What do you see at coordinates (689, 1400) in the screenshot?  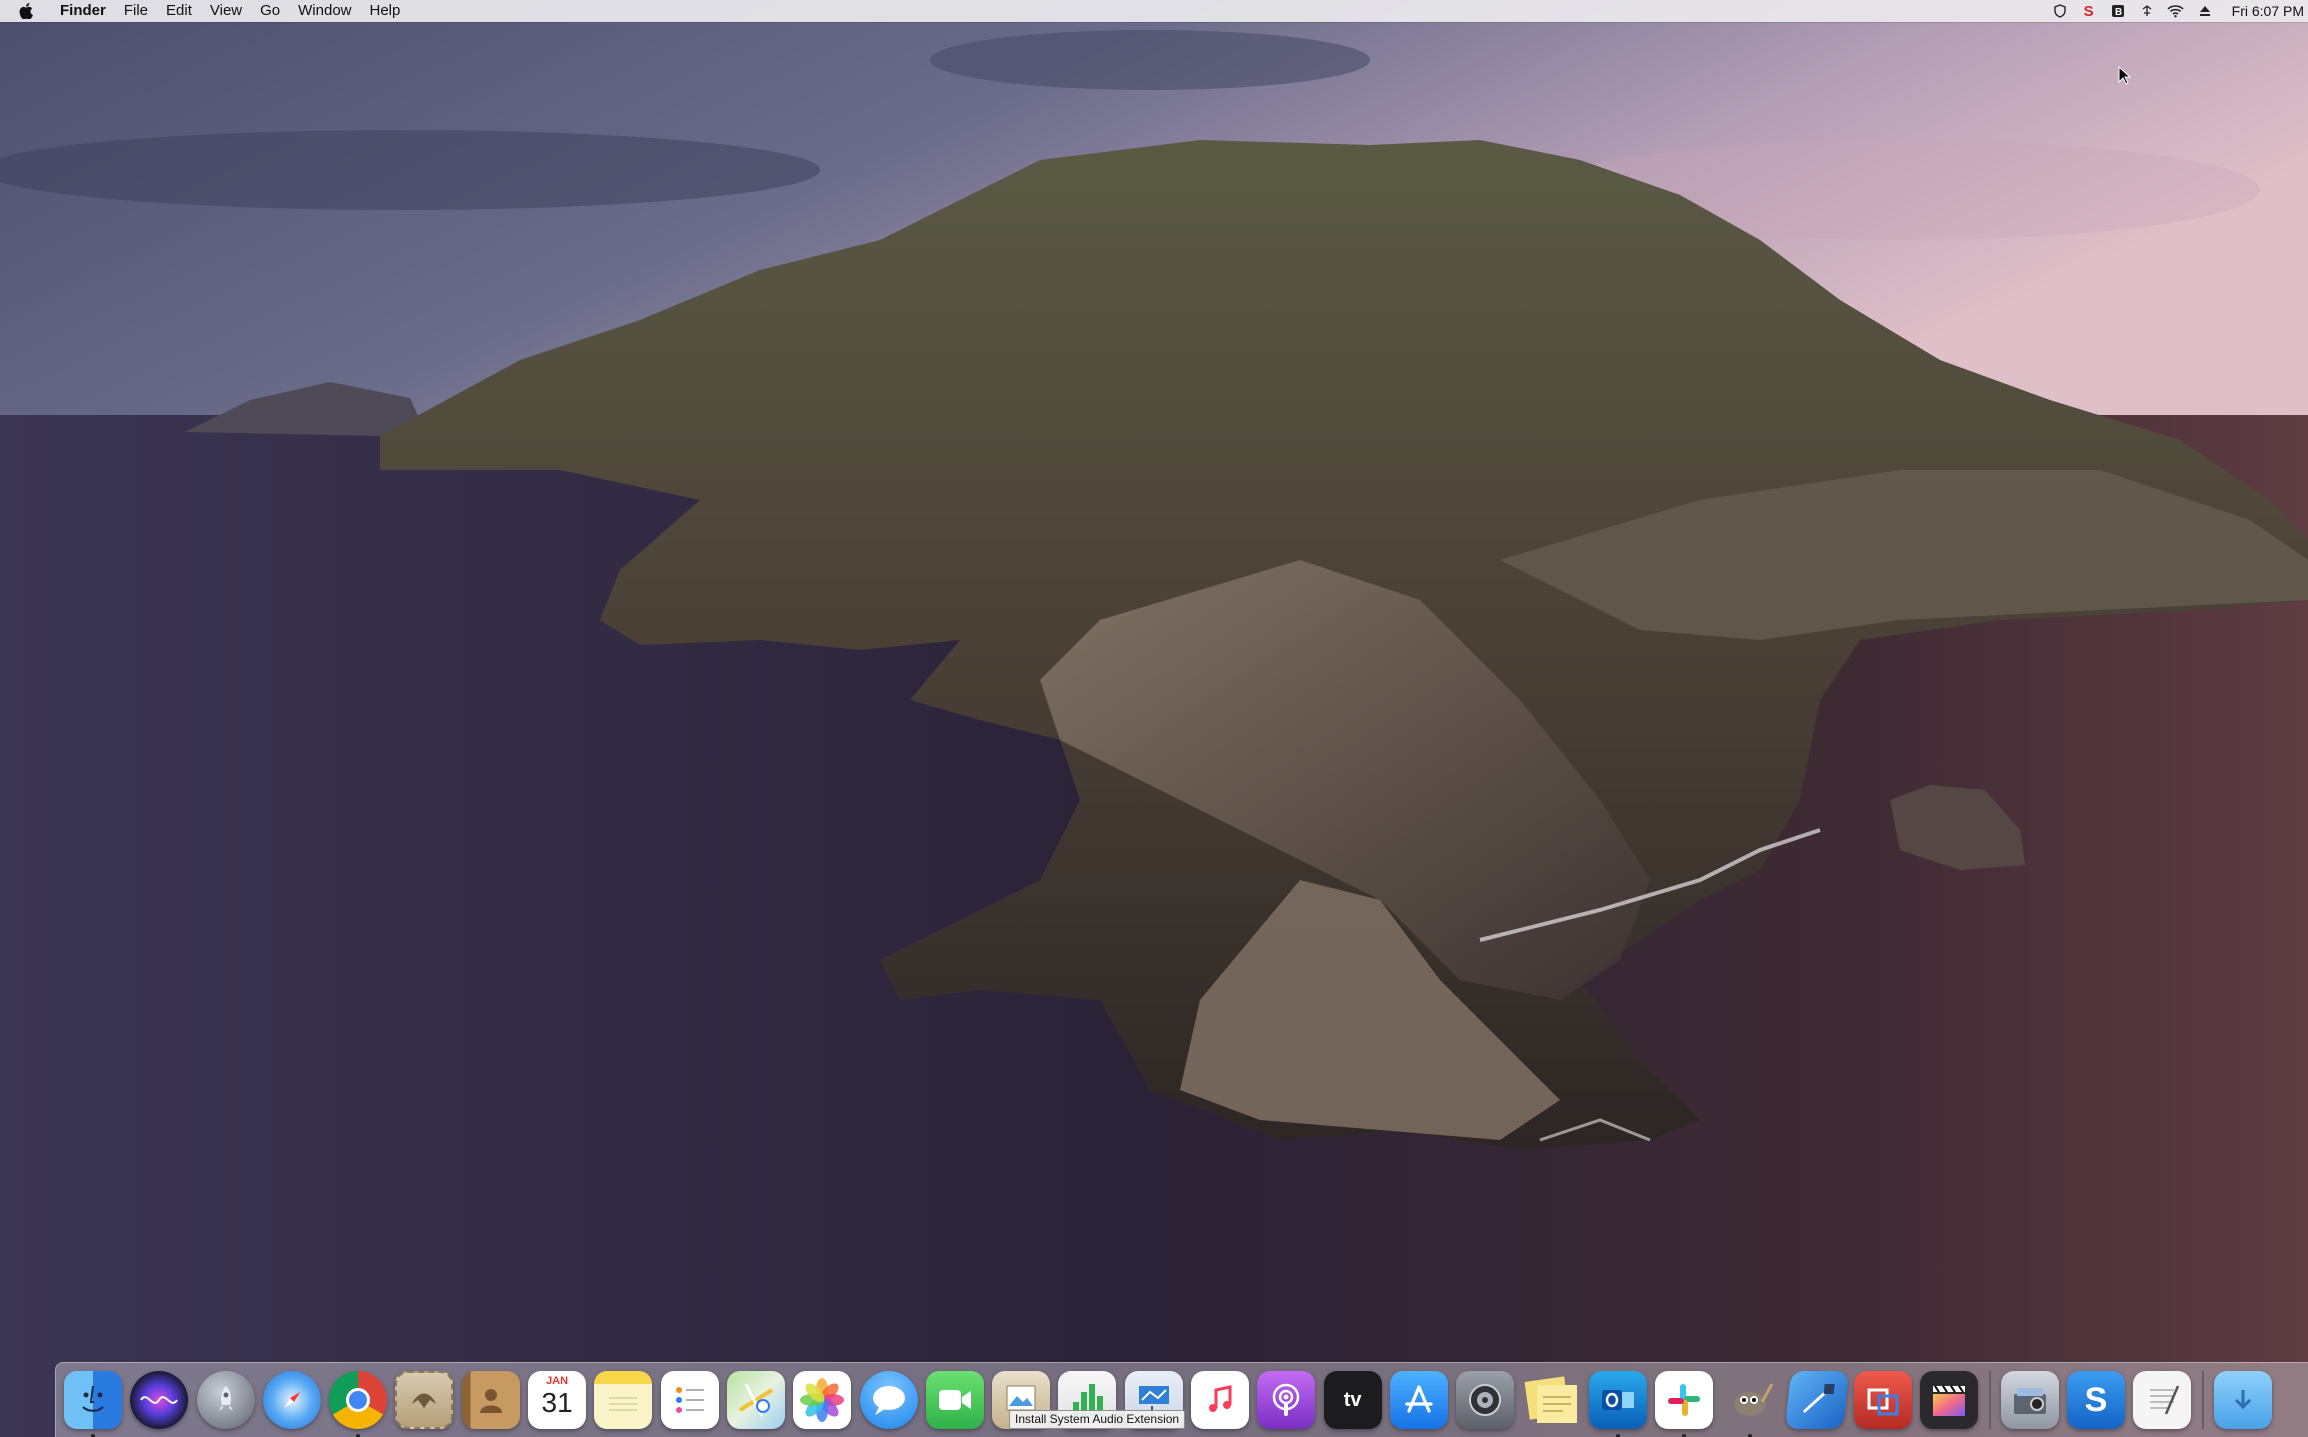 I see `reminders-icon` at bounding box center [689, 1400].